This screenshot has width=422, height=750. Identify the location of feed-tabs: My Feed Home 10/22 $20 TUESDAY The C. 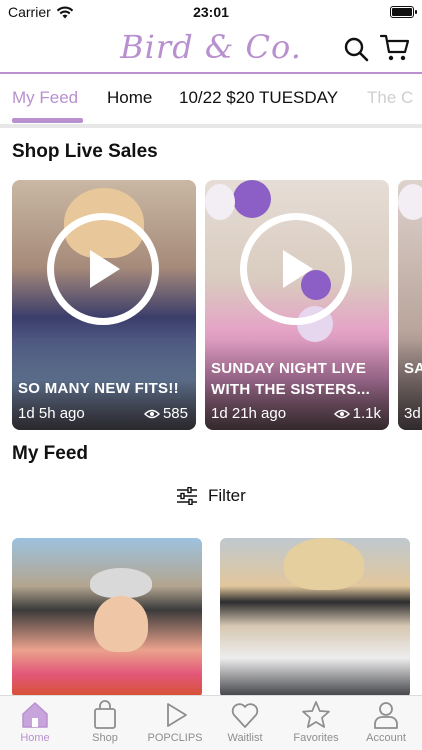
(211, 101).